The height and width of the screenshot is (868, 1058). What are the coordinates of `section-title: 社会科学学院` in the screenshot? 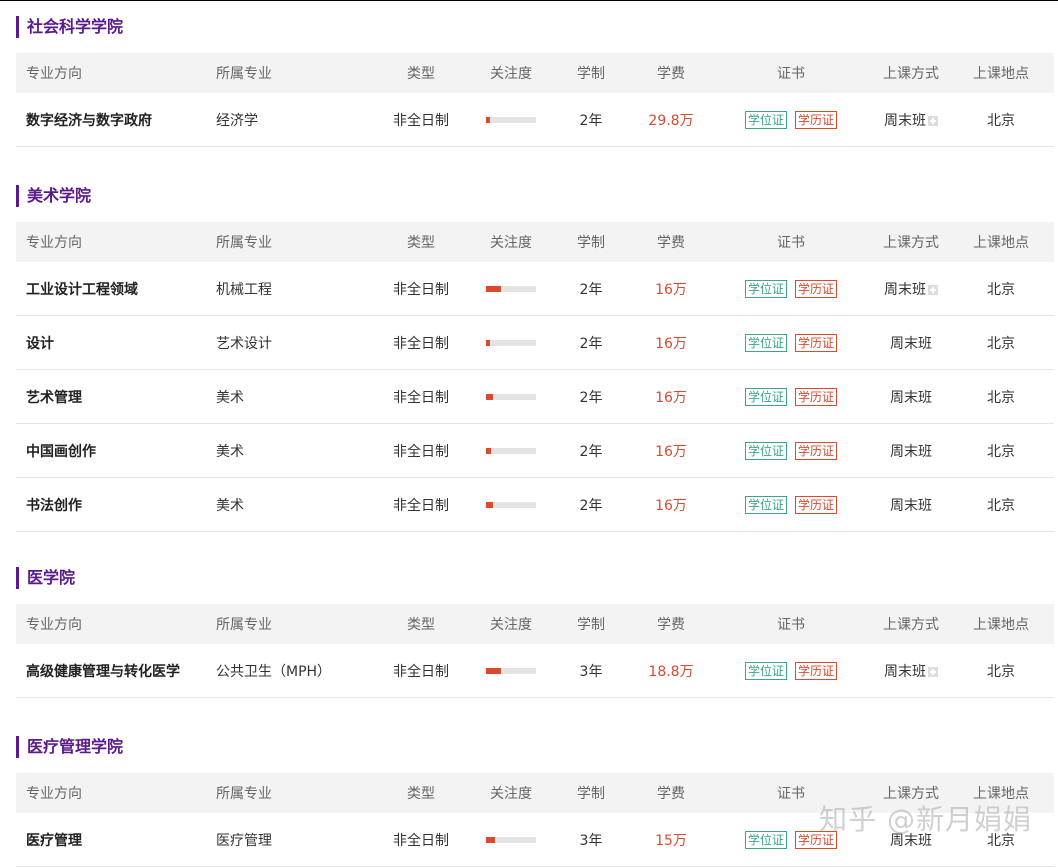 It's located at (535, 27).